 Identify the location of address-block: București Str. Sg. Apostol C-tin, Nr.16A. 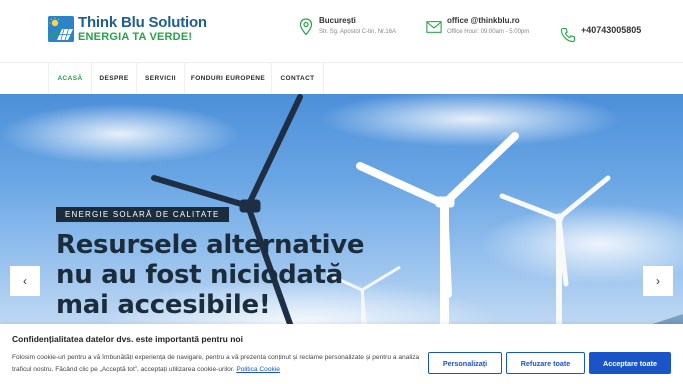
(347, 26).